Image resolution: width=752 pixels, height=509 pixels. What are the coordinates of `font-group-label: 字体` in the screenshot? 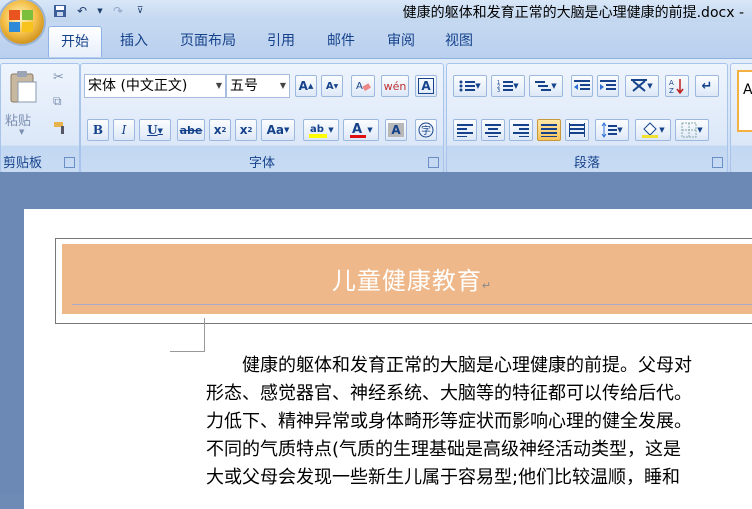 It's located at (261, 163).